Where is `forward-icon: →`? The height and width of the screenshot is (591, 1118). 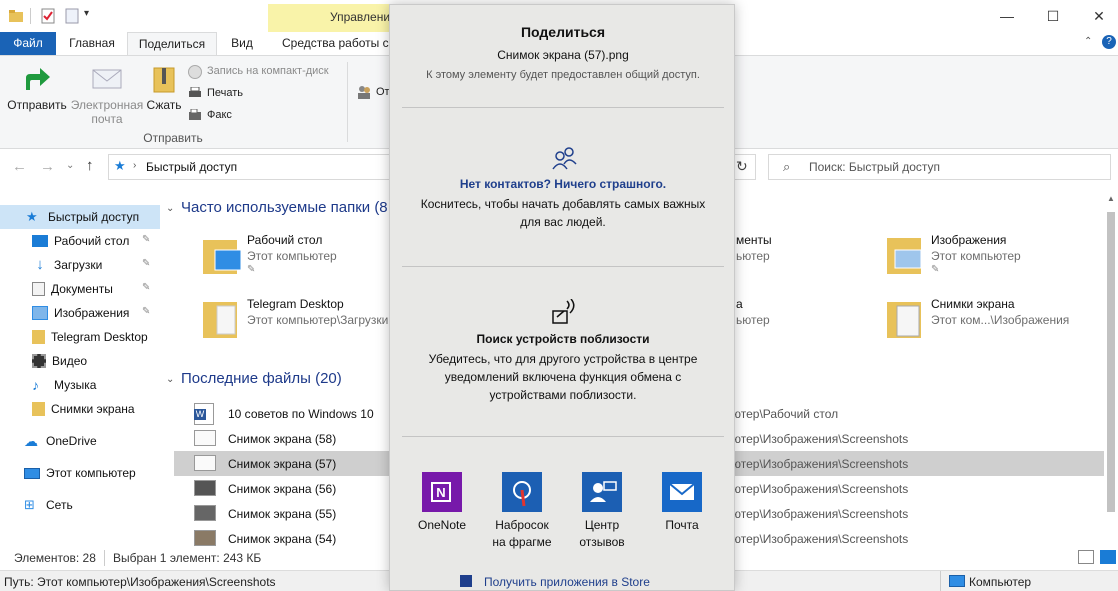 forward-icon: → is located at coordinates (47, 166).